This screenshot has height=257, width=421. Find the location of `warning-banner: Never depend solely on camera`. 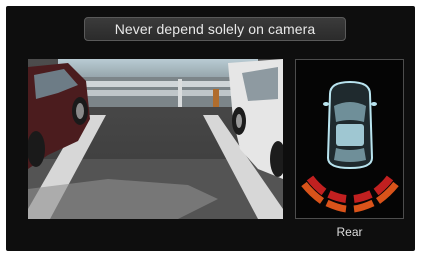

warning-banner: Never depend solely on camera is located at coordinates (215, 29).